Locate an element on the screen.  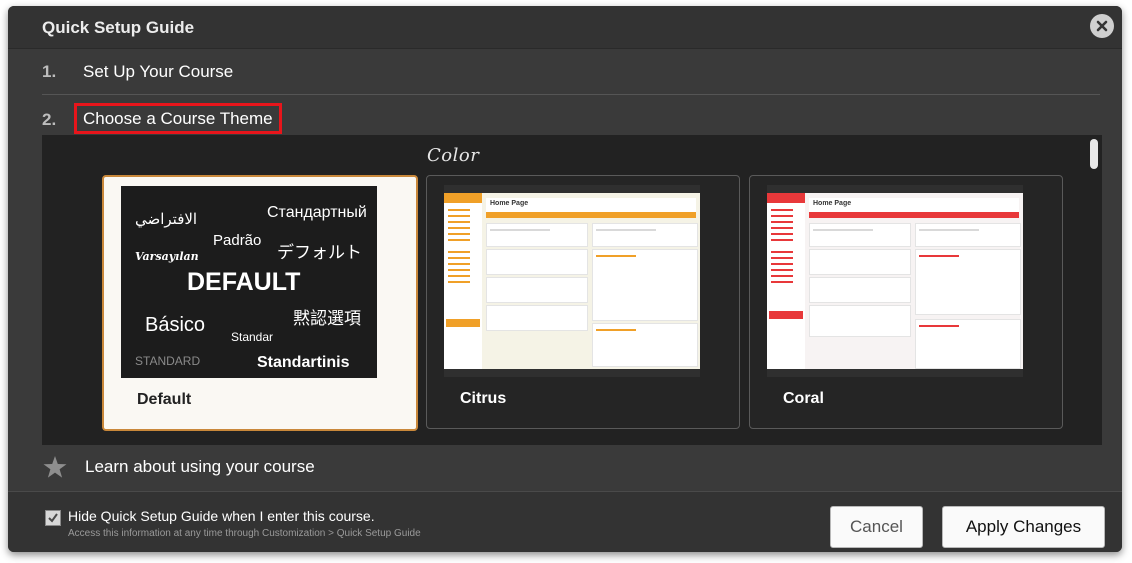
default-word: Standar is located at coordinates (252, 337).